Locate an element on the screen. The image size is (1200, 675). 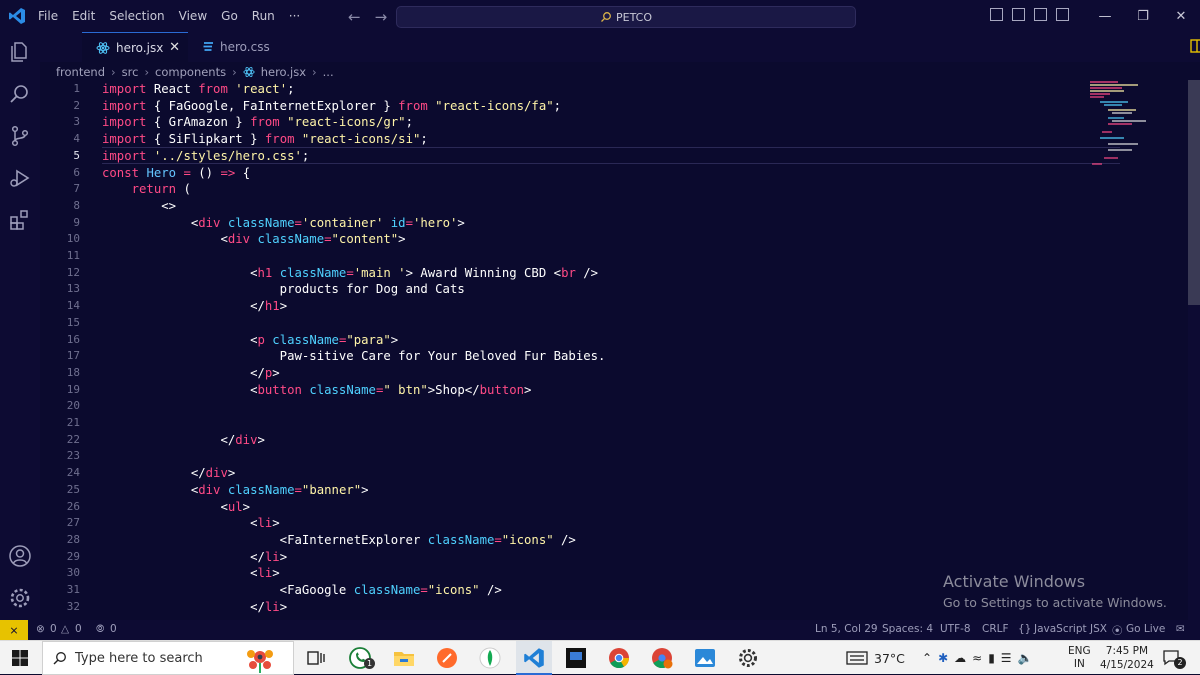
wifi-icon: ≈ is located at coordinates (977, 658).